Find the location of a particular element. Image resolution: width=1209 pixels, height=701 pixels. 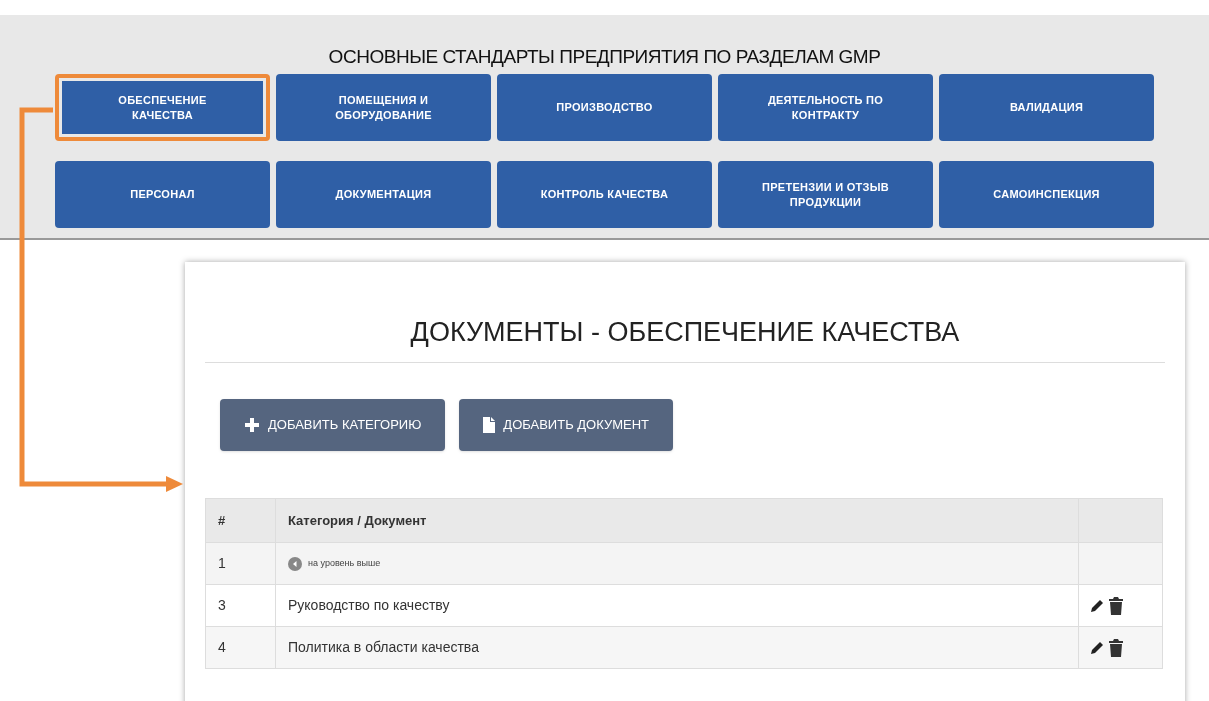

table-cell: Руководство по качеству is located at coordinates (677, 605).